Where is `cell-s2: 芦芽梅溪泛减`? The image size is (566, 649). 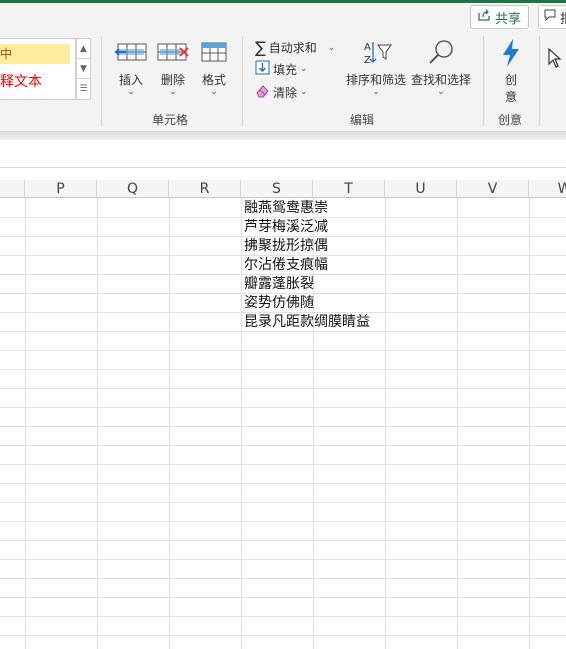
cell-s2: 芦芽梅溪泛减 is located at coordinates (286, 227).